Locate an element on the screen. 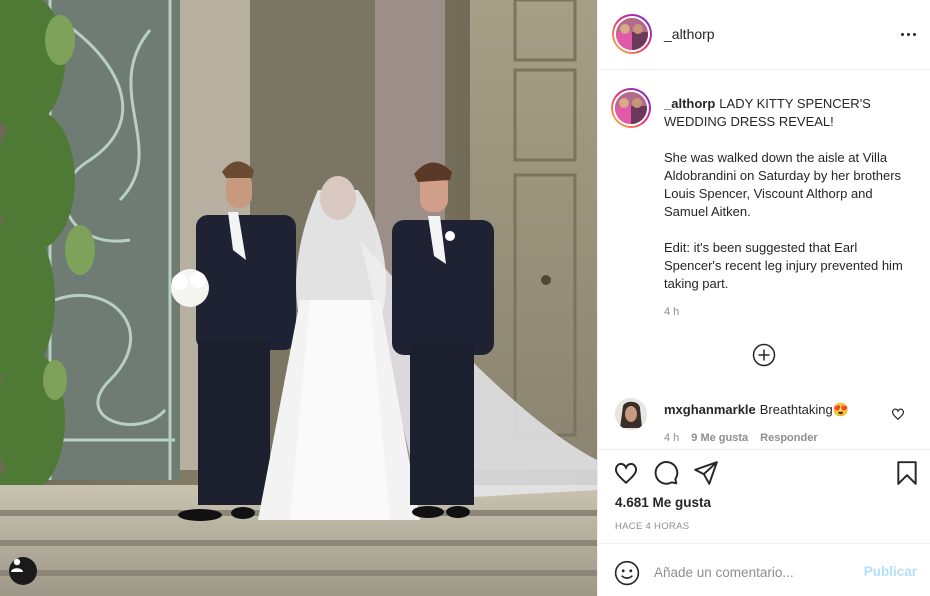  comment-meta: 4 h 9 Me gusta Responder is located at coordinates (741, 438).